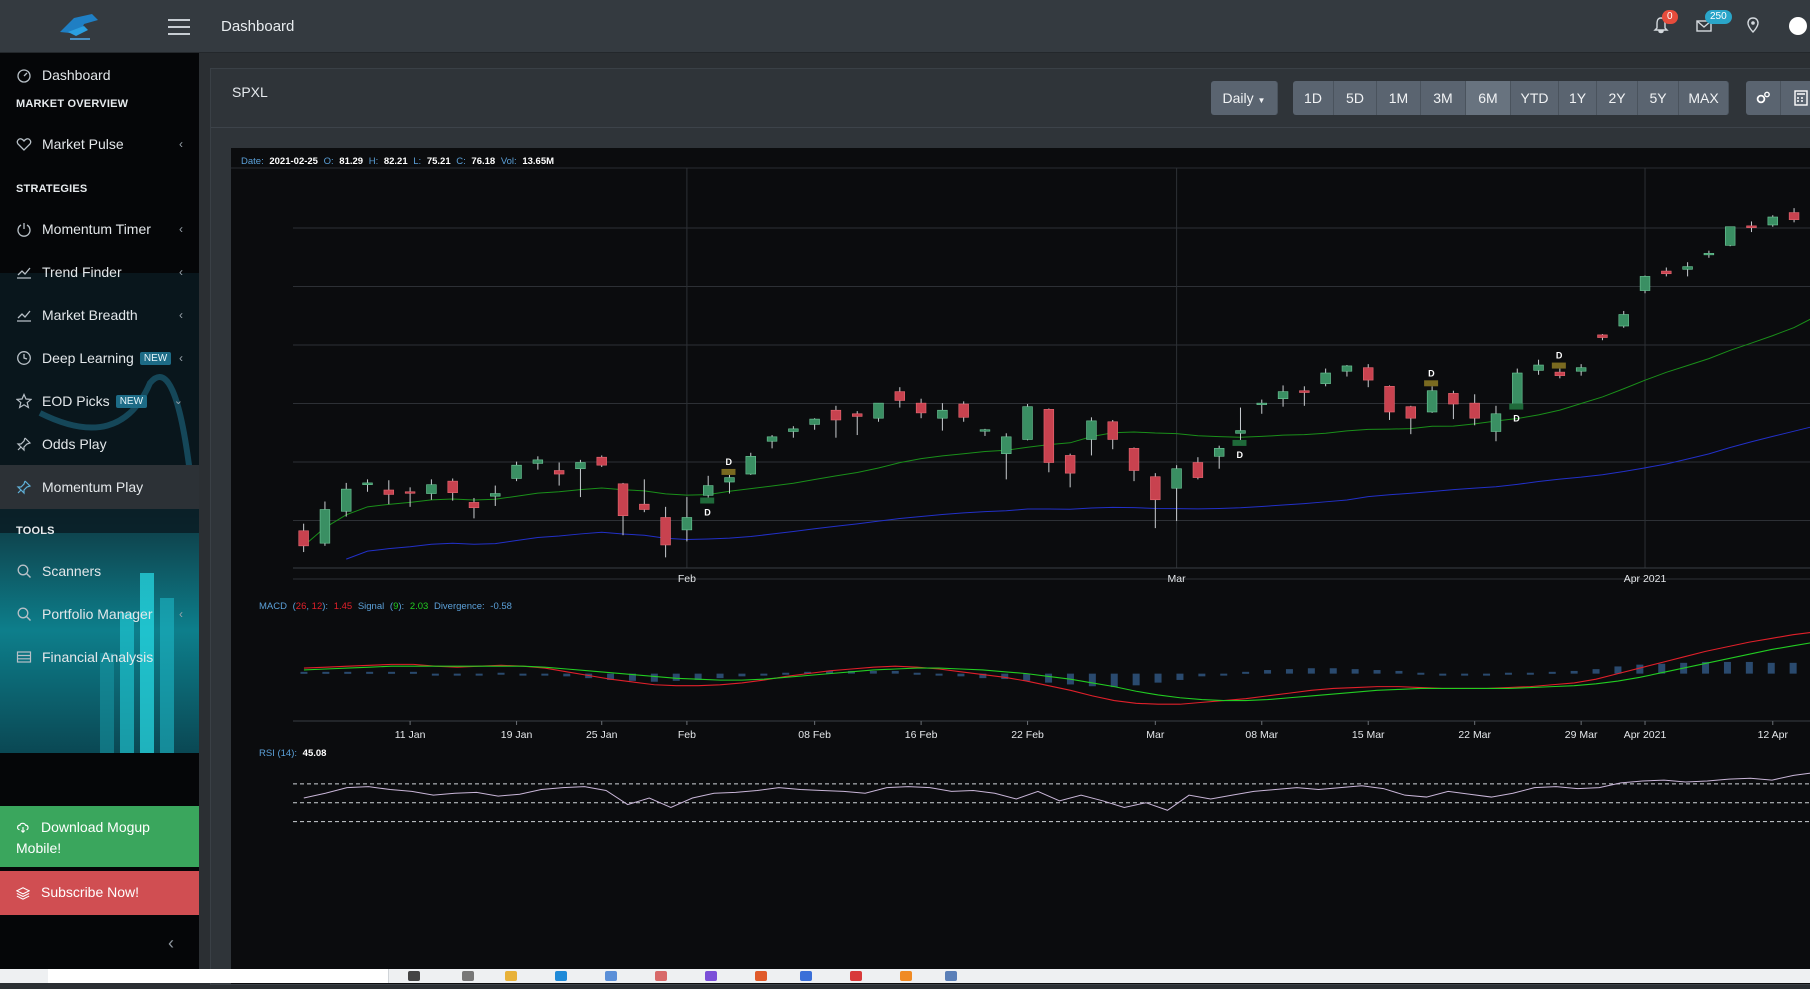 This screenshot has height=989, width=1810. I want to click on sidebar-toggle-button, so click(179, 25).